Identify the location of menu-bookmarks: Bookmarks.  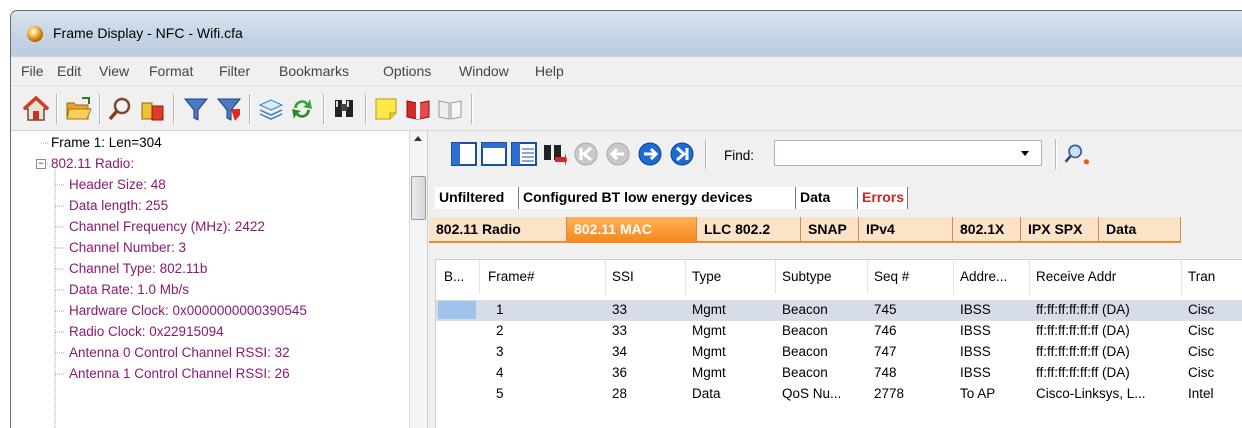
(314, 71).